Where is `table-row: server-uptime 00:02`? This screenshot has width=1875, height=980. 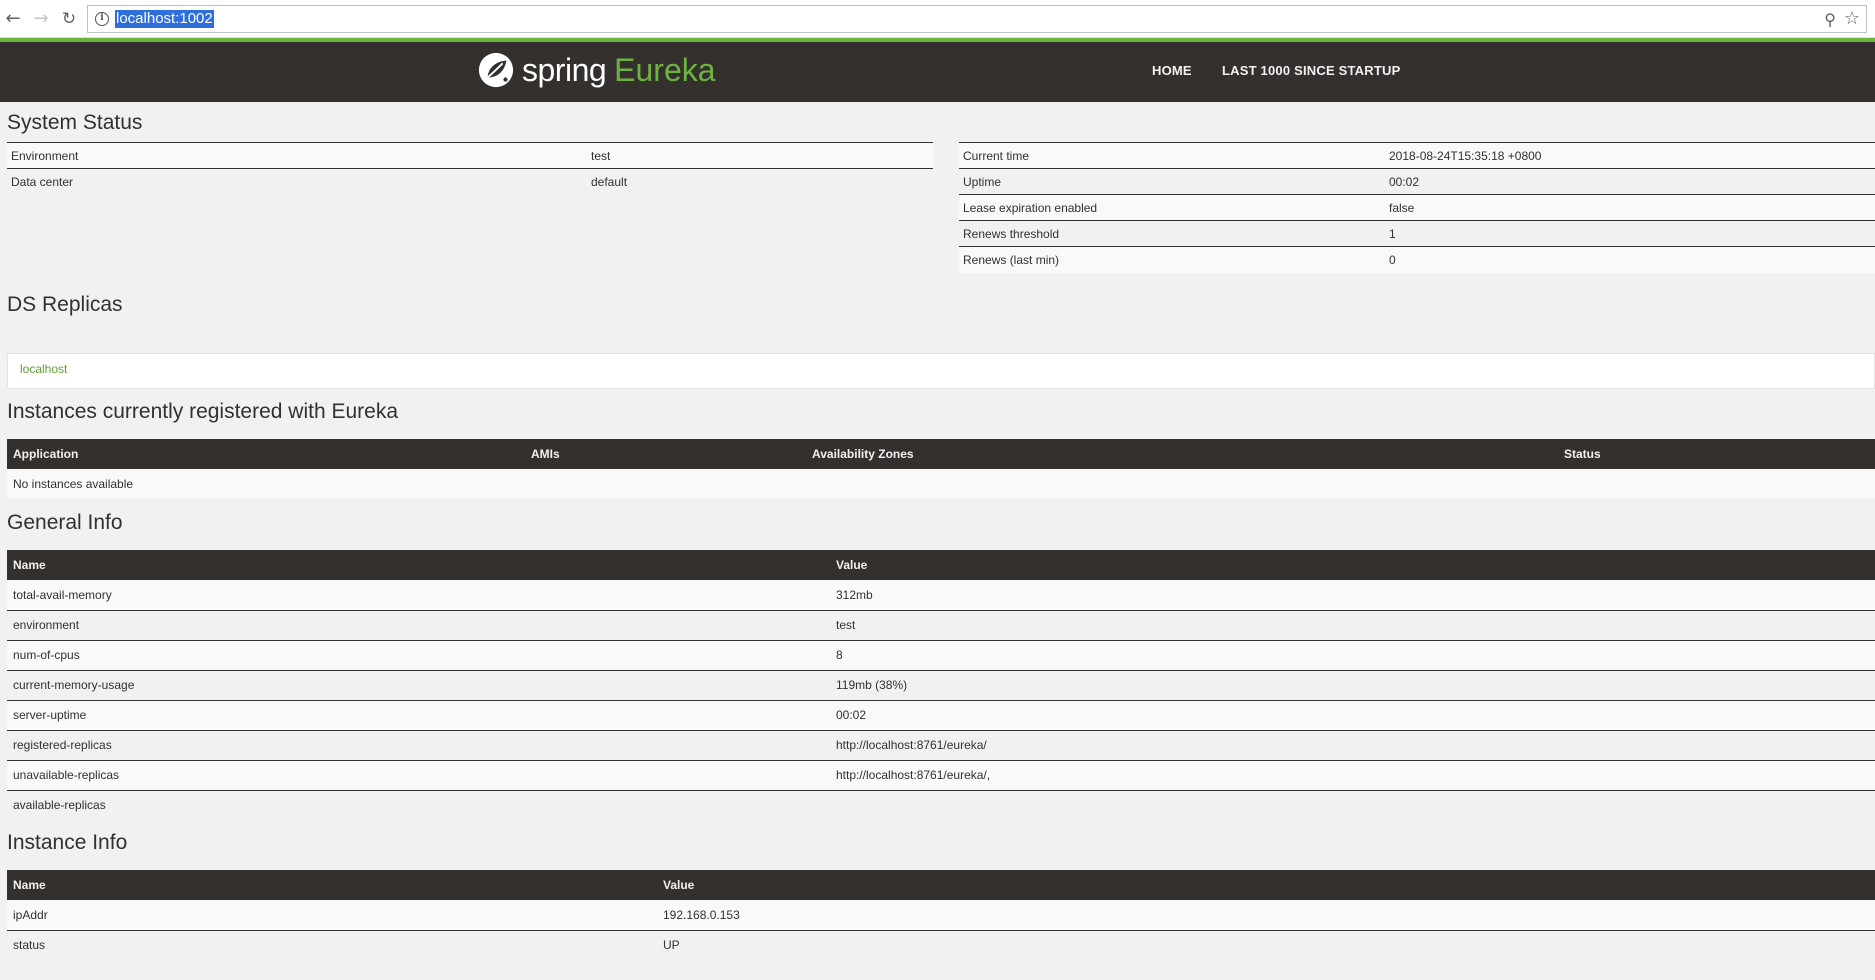
table-row: server-uptime 00:02 is located at coordinates (941, 715).